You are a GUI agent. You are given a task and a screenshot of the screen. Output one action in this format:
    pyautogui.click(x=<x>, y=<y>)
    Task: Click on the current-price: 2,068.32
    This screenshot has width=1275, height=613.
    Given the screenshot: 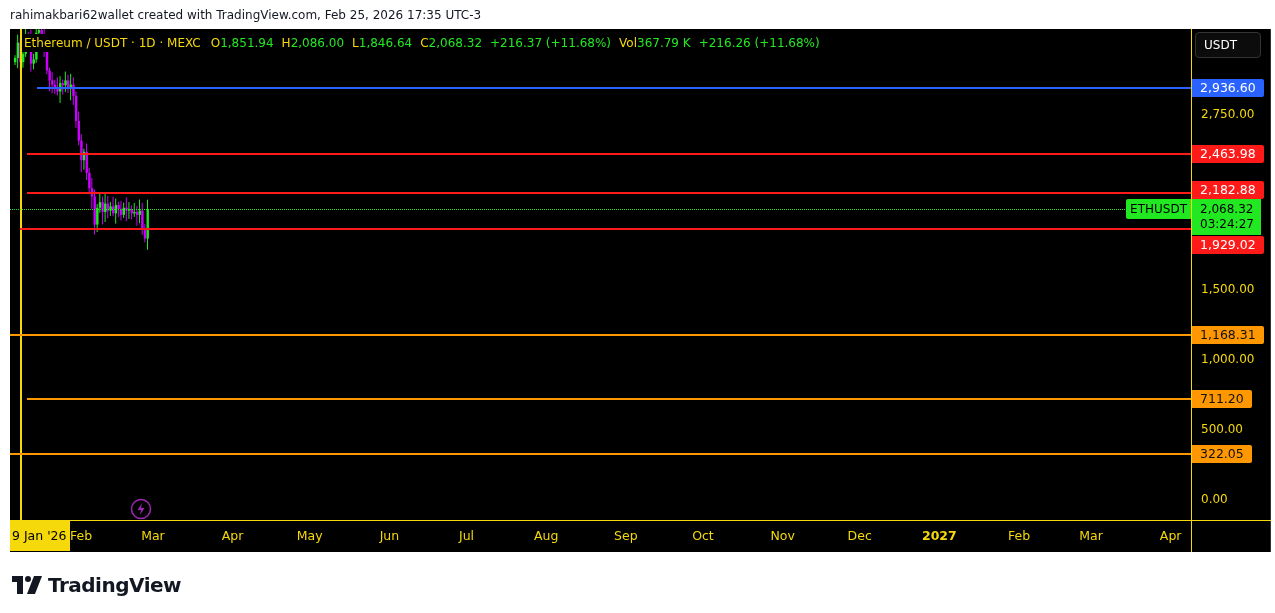 What is the action you would take?
    pyautogui.click(x=1227, y=210)
    